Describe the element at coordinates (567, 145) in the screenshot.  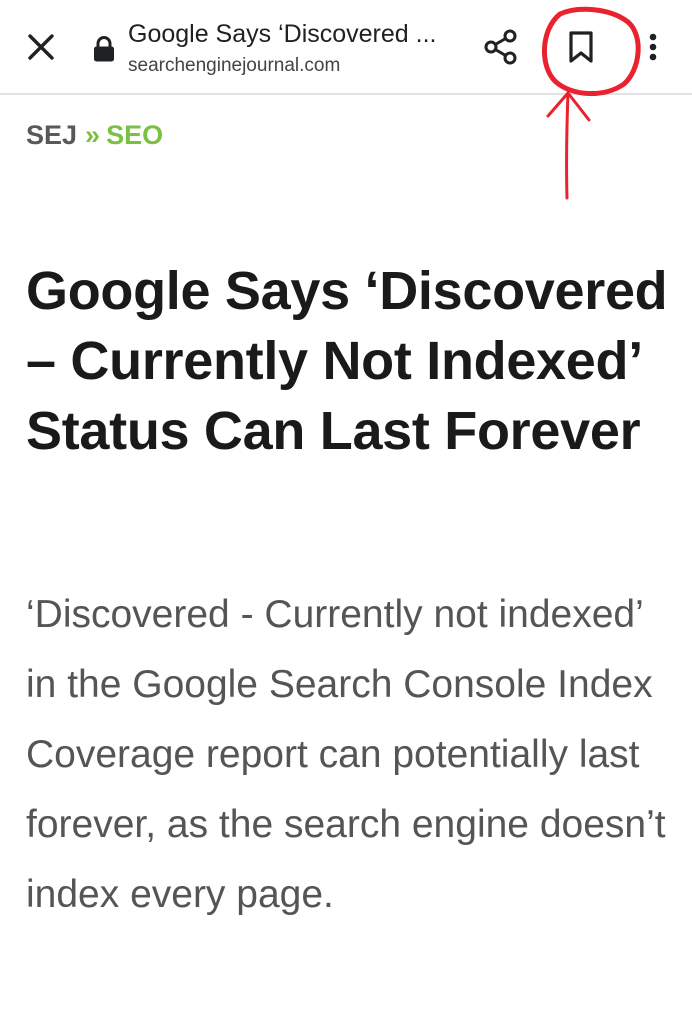
I see `annotation-arrow-shaft` at that location.